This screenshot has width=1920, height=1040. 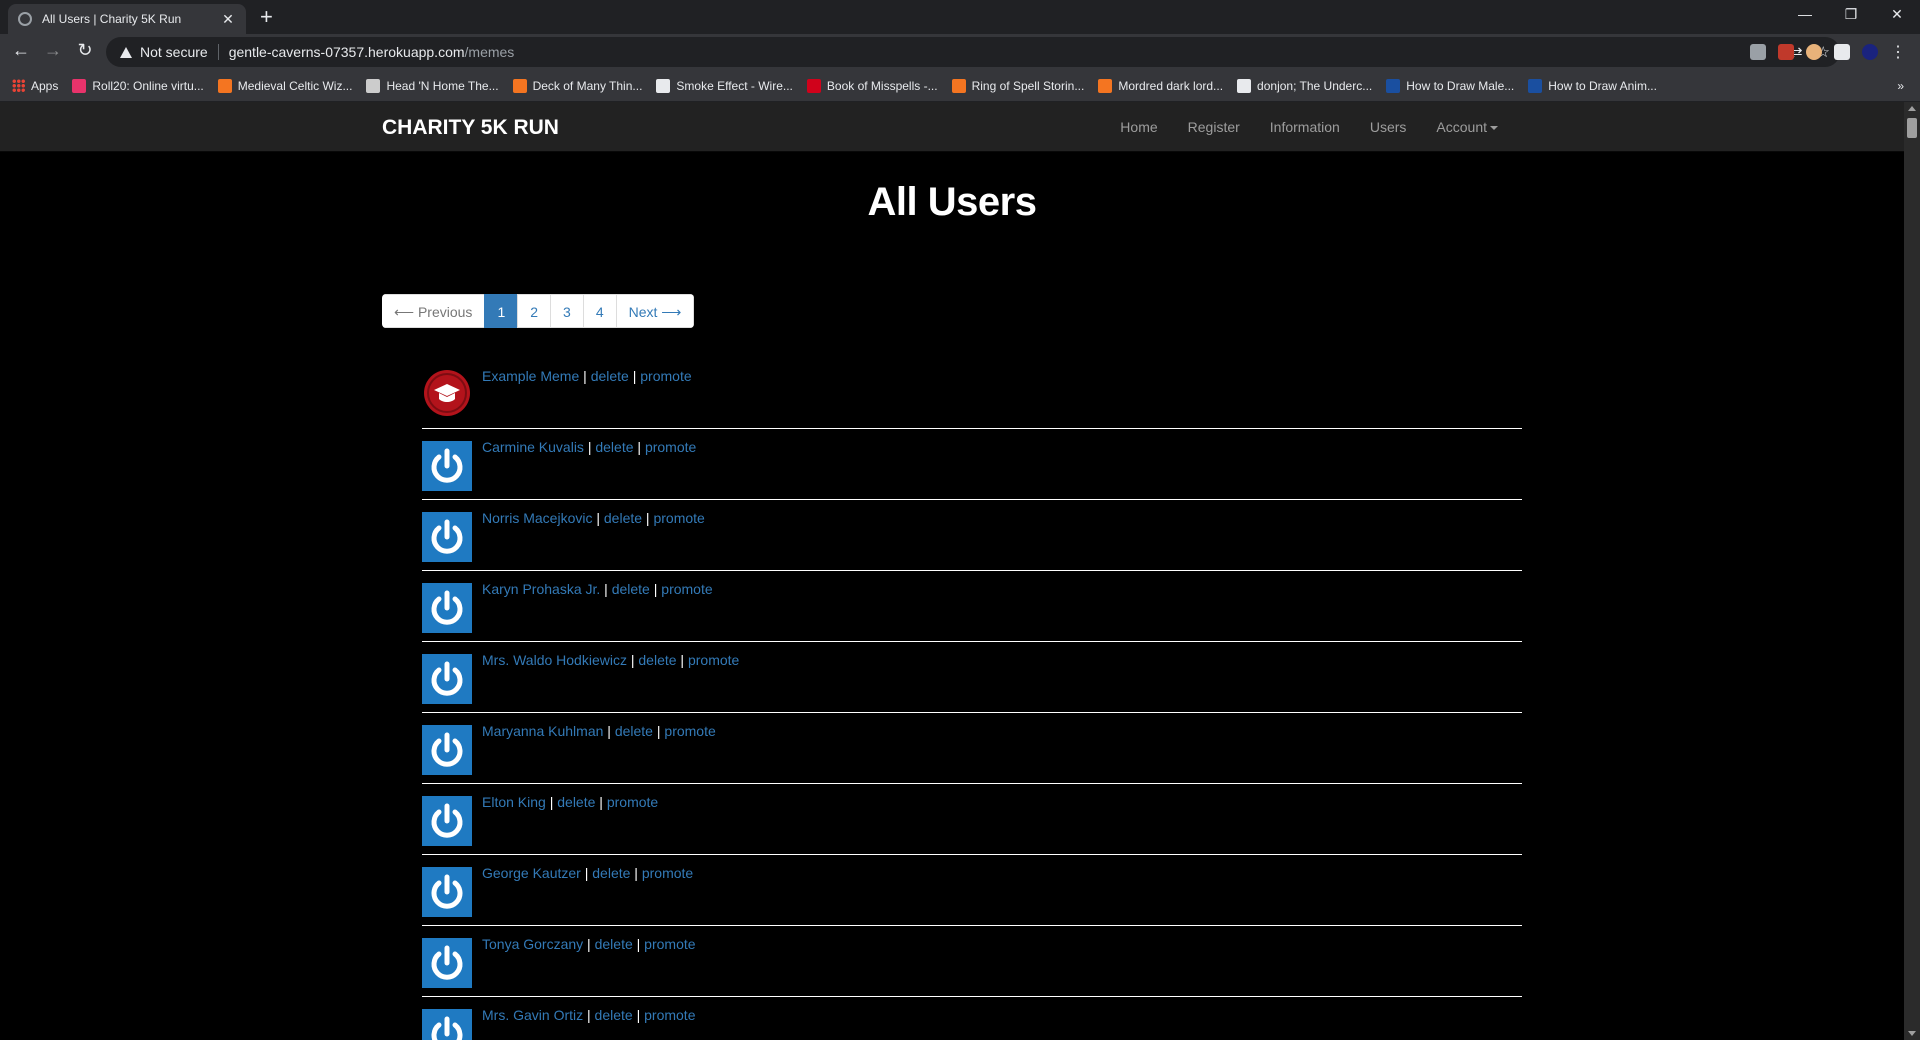 What do you see at coordinates (1305, 127) in the screenshot?
I see `nav-information: Information` at bounding box center [1305, 127].